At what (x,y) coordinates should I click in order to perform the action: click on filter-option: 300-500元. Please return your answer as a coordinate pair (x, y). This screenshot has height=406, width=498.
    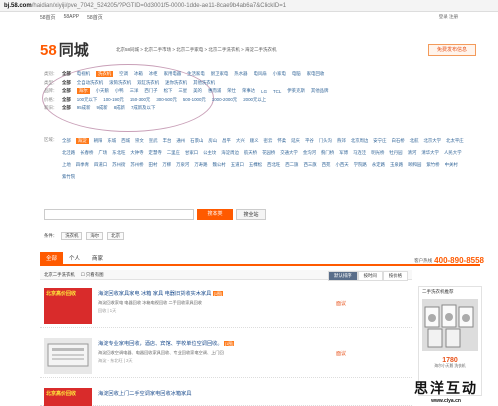
    Looking at the image, I should click on (166, 100).